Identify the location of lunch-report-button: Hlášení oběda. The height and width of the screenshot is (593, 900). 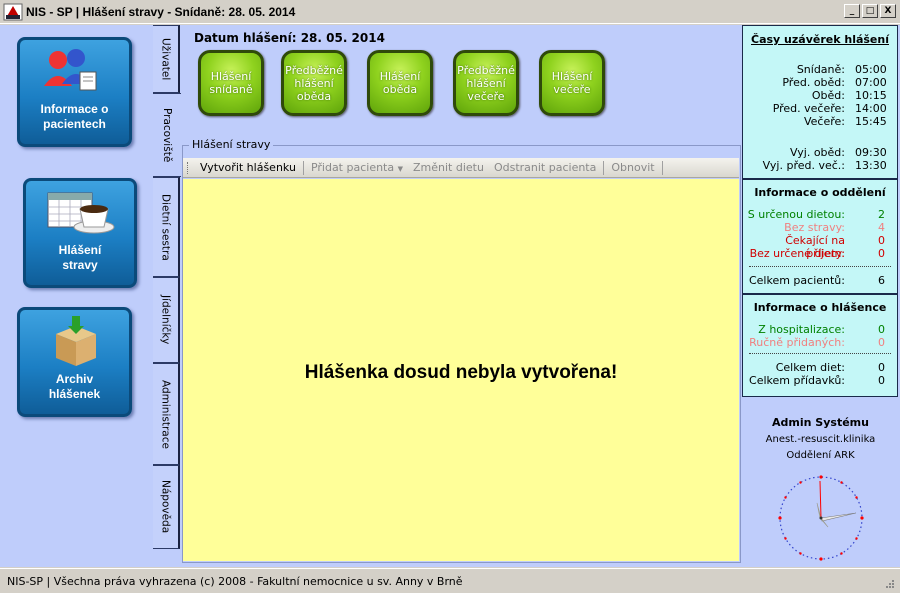
(400, 83).